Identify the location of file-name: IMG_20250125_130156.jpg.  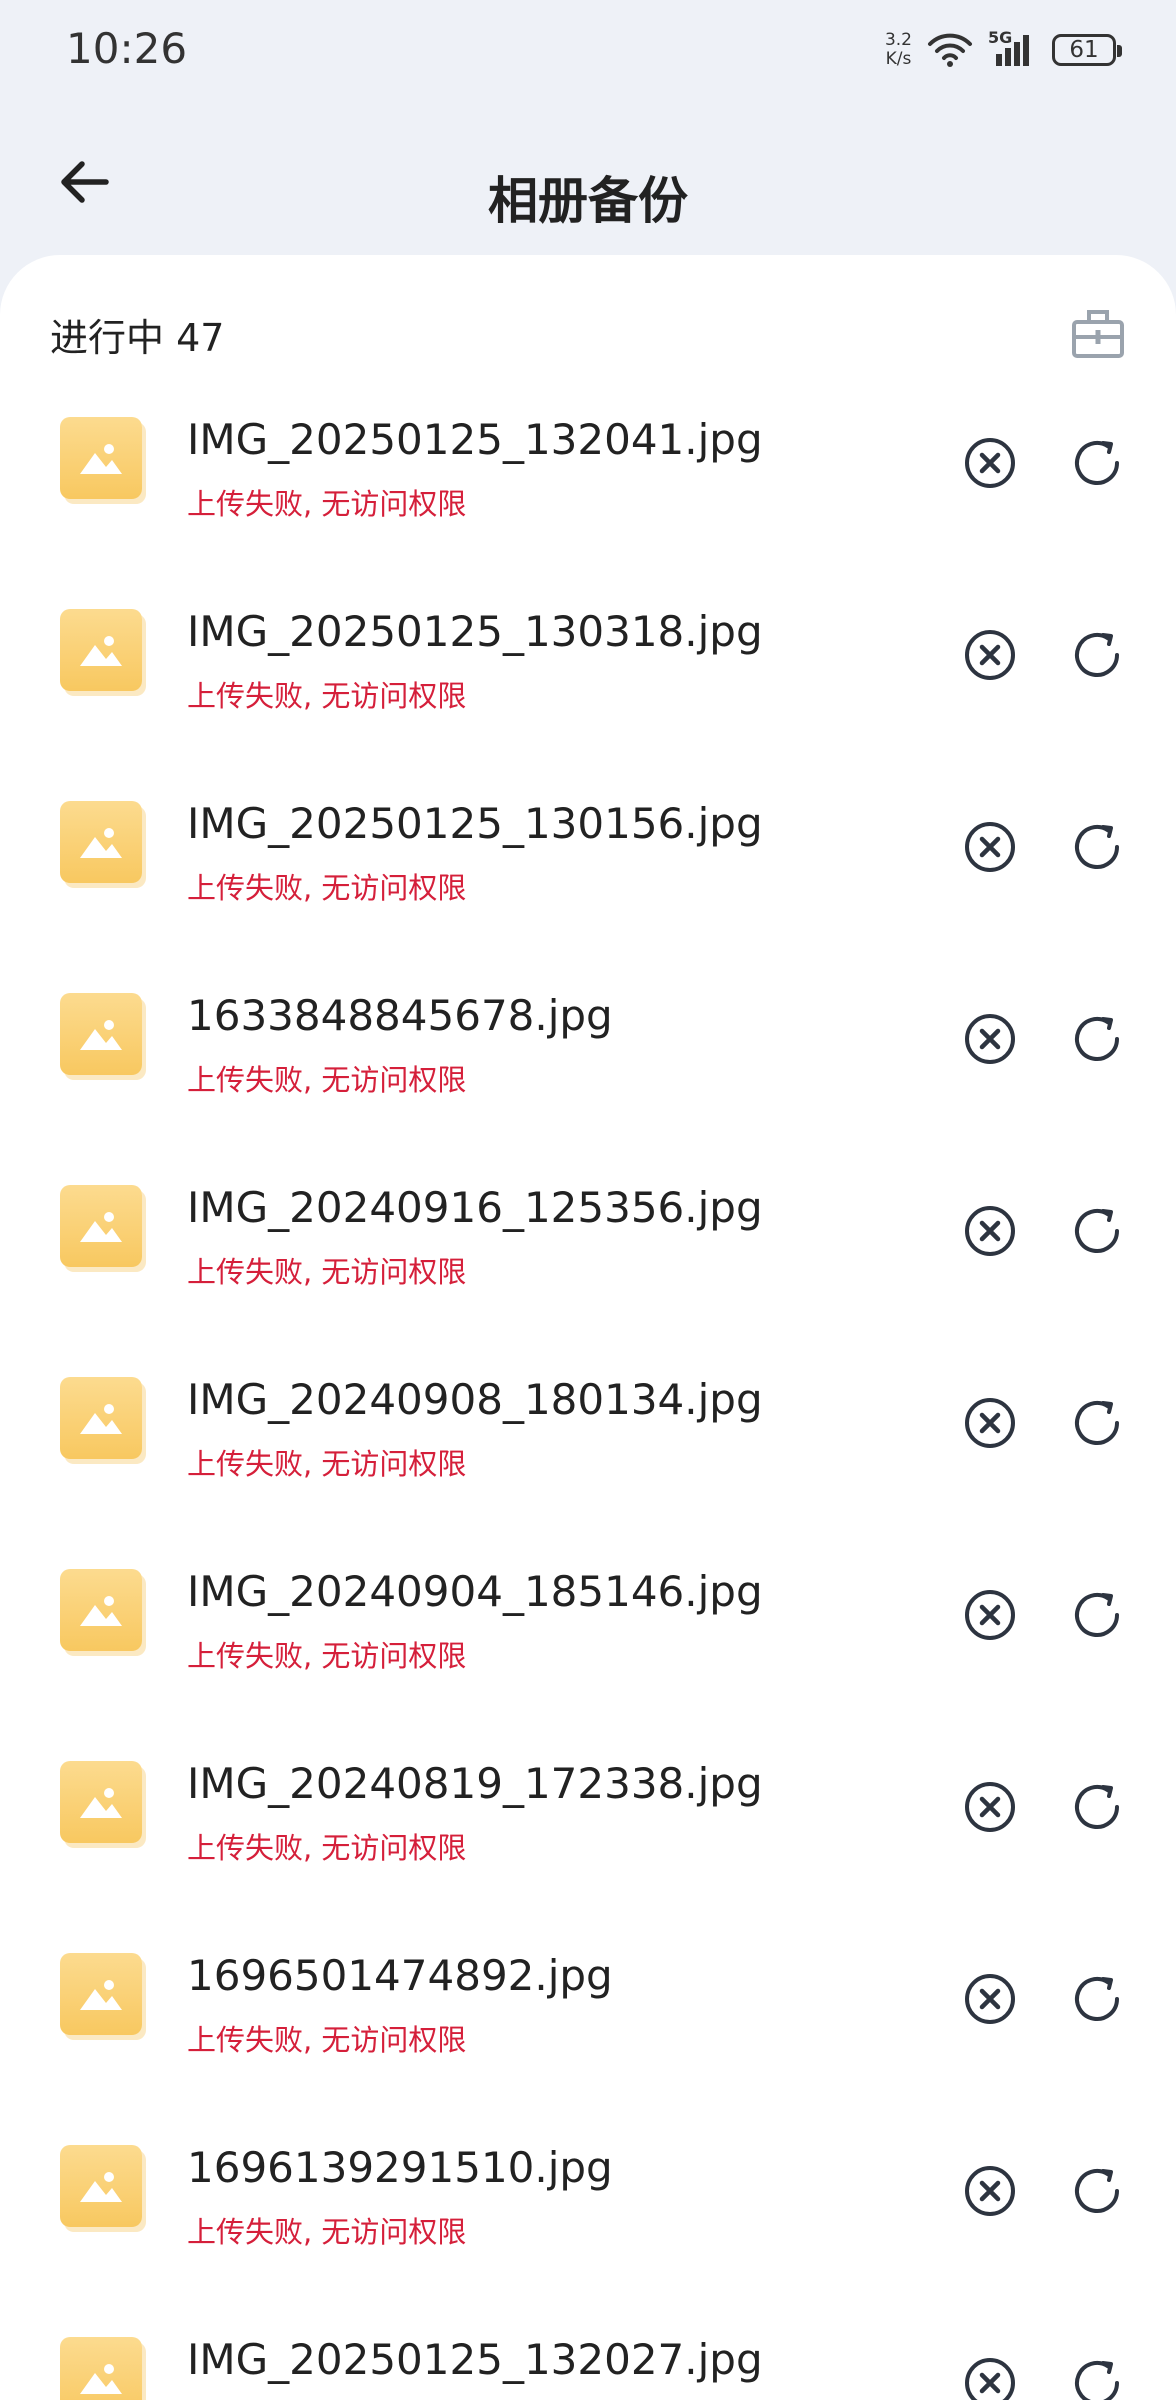
(475, 823).